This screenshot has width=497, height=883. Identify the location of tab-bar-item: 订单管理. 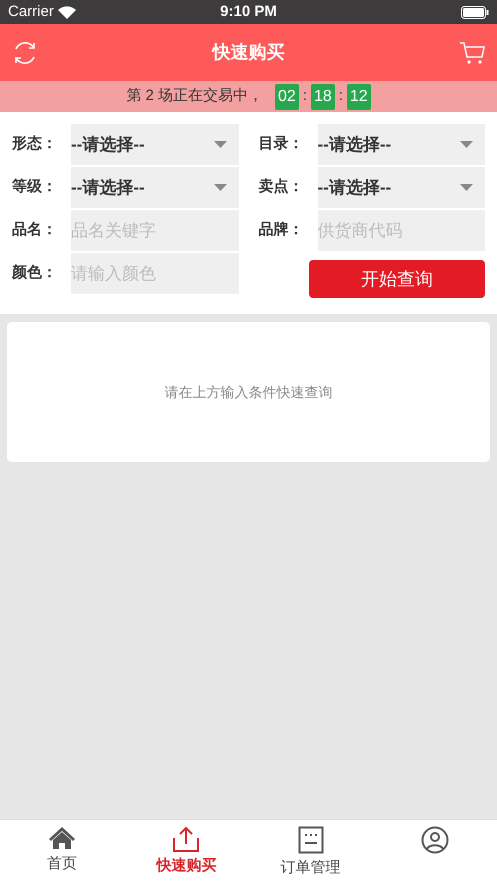
(310, 851).